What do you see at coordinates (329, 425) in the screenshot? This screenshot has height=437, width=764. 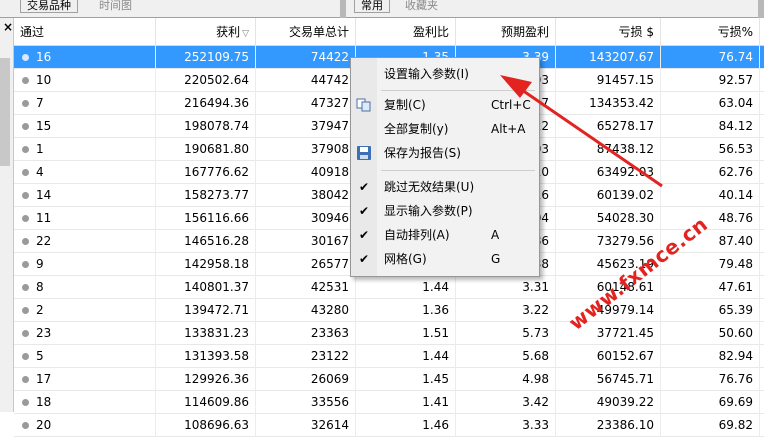 I see `cell-value: 32614` at bounding box center [329, 425].